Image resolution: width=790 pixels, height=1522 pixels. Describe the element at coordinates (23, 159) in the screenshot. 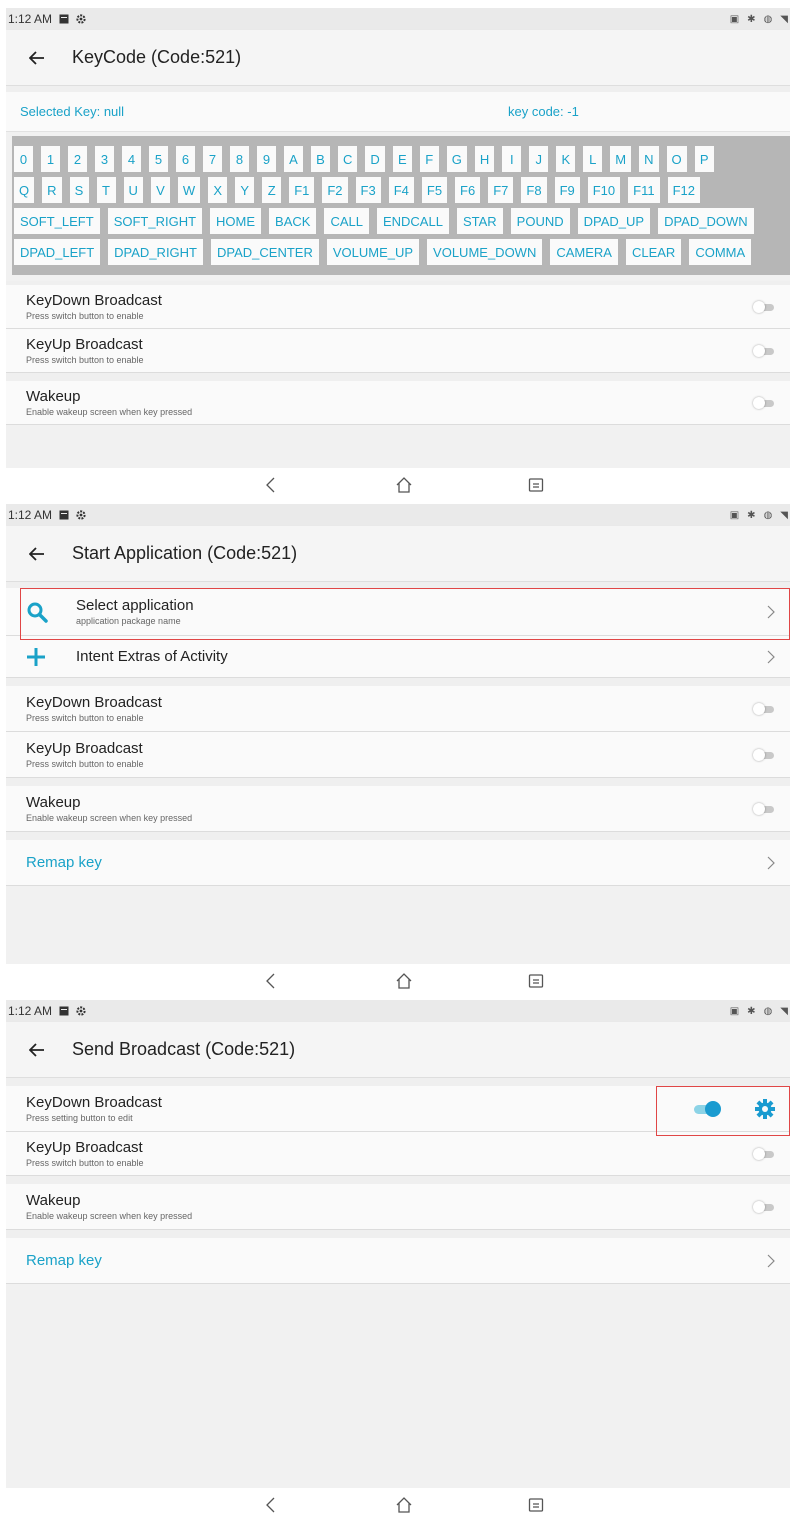

I see `key-button: 0` at that location.